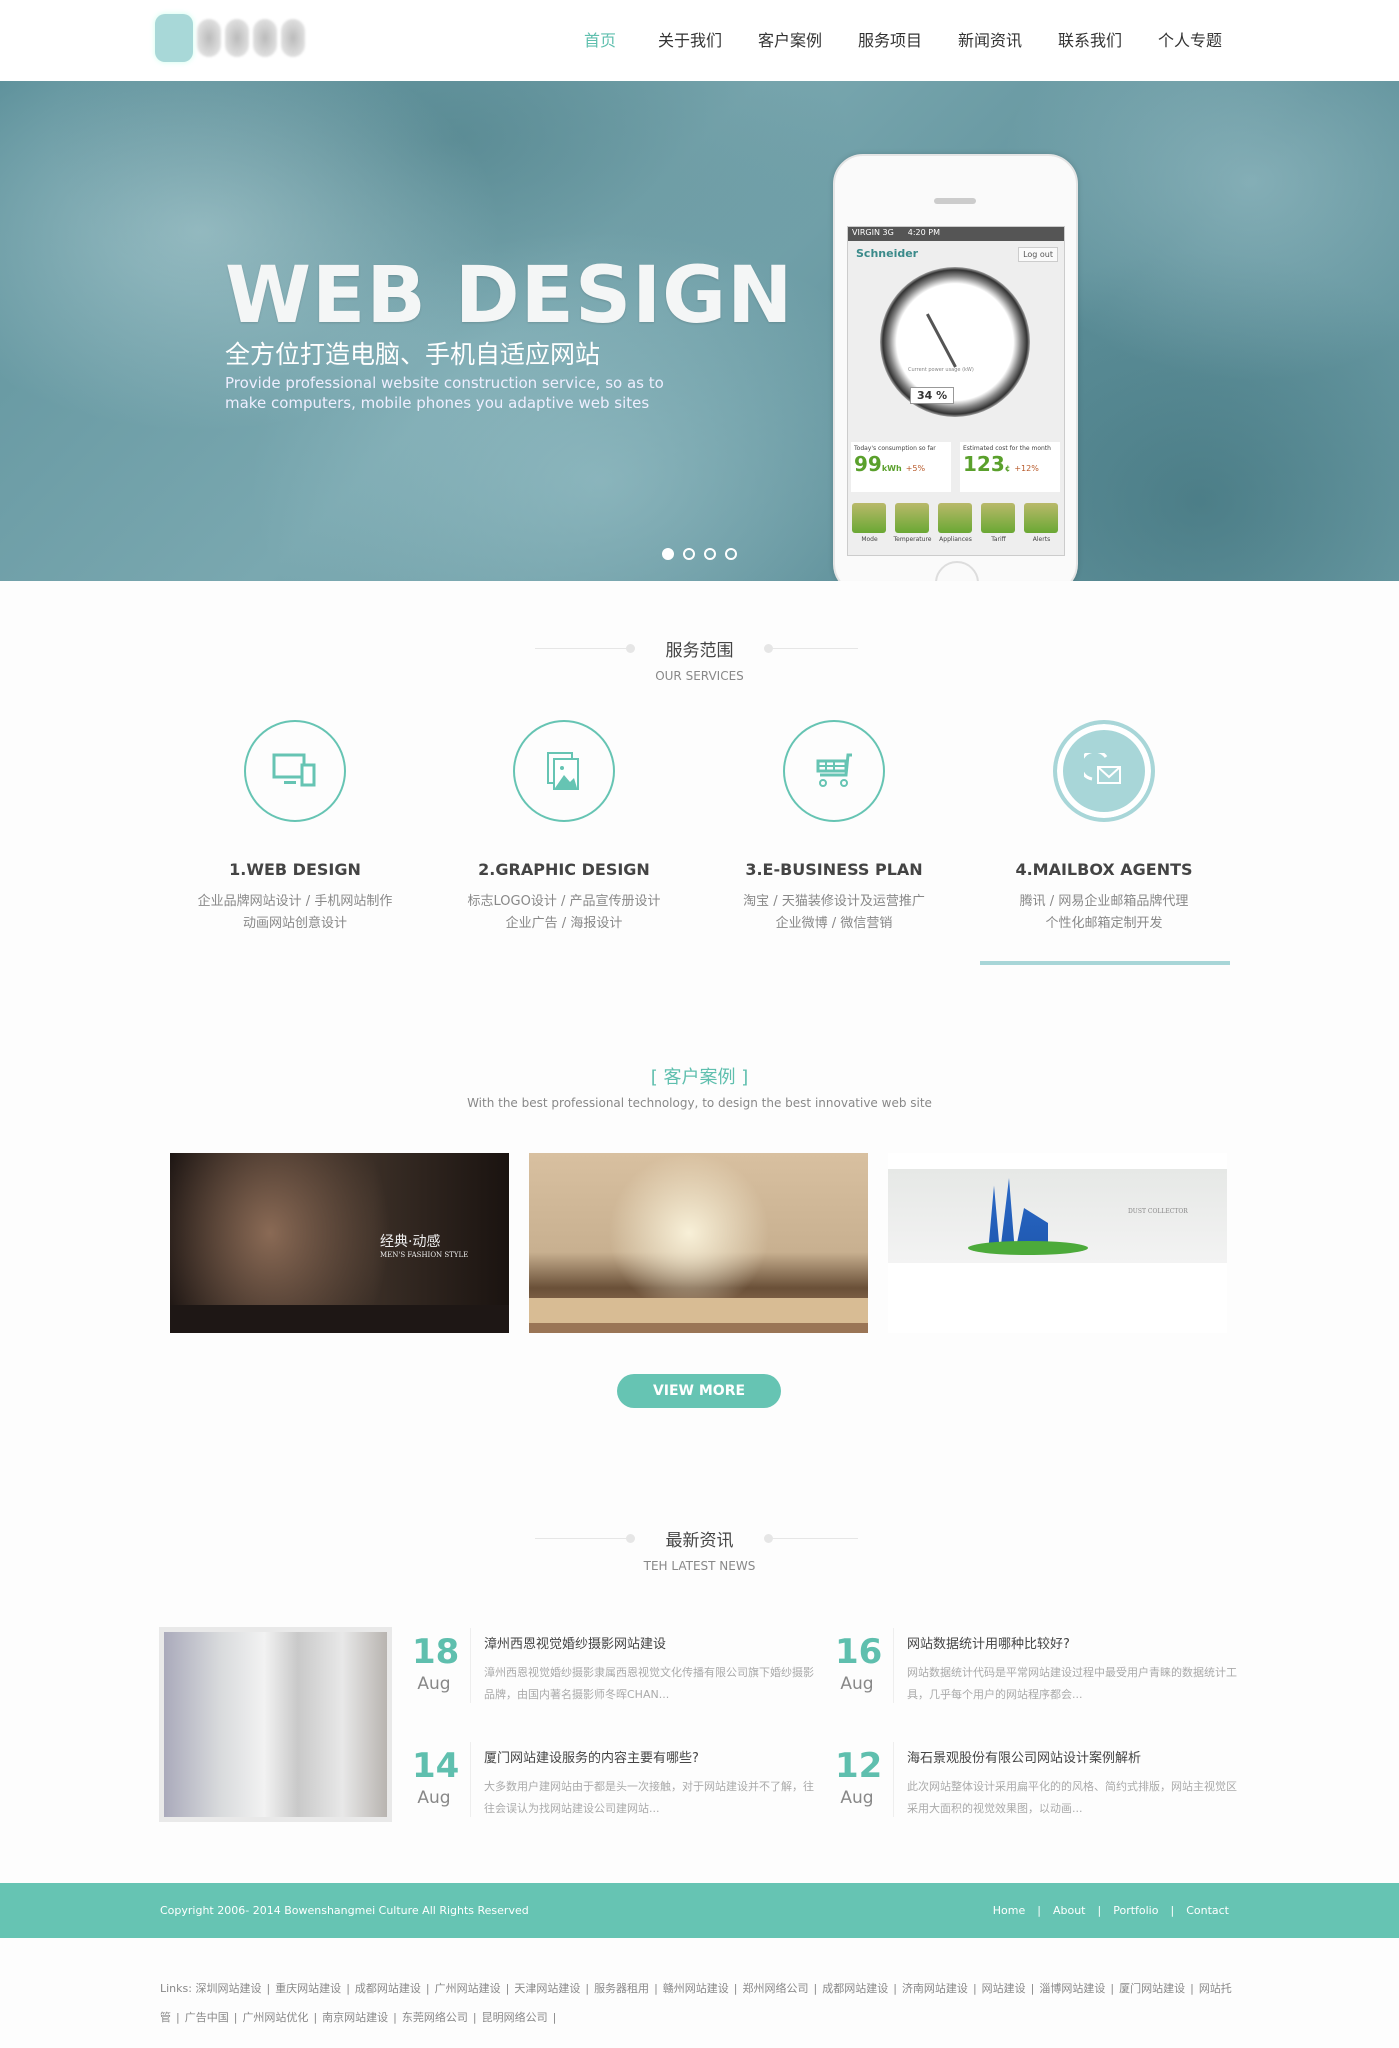 This screenshot has width=1399, height=2048. Describe the element at coordinates (564, 869) in the screenshot. I see `service-title: 2.GRAPHIC DESIGN` at that location.